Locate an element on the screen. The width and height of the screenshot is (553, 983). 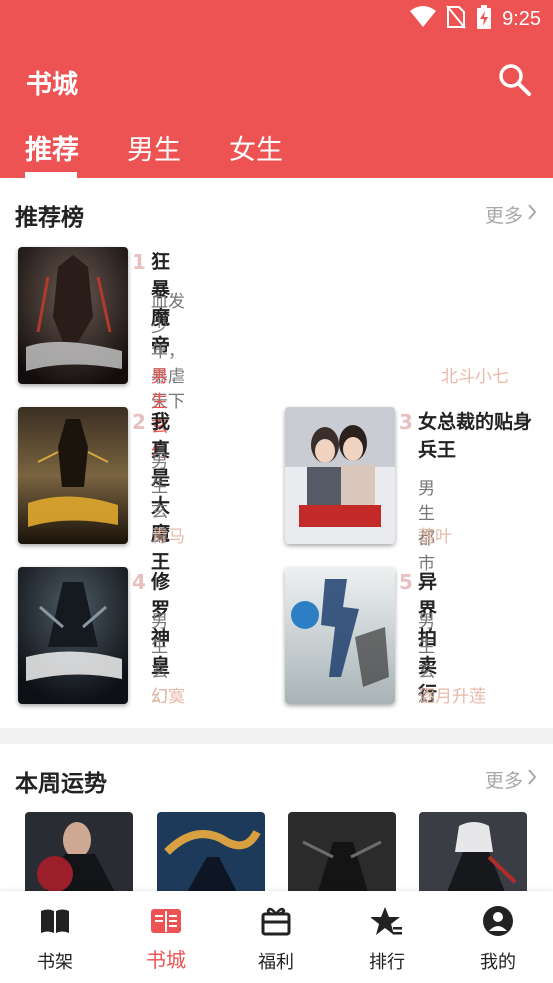
nav-item-profile: 我的 is located at coordinates (498, 937).